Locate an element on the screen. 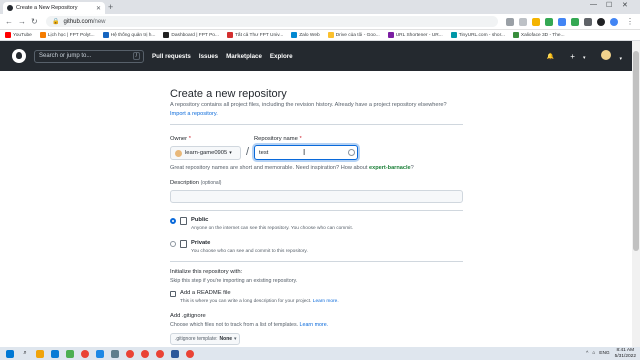 The height and width of the screenshot is (360, 640). description-label: Description (optional) is located at coordinates (196, 183).